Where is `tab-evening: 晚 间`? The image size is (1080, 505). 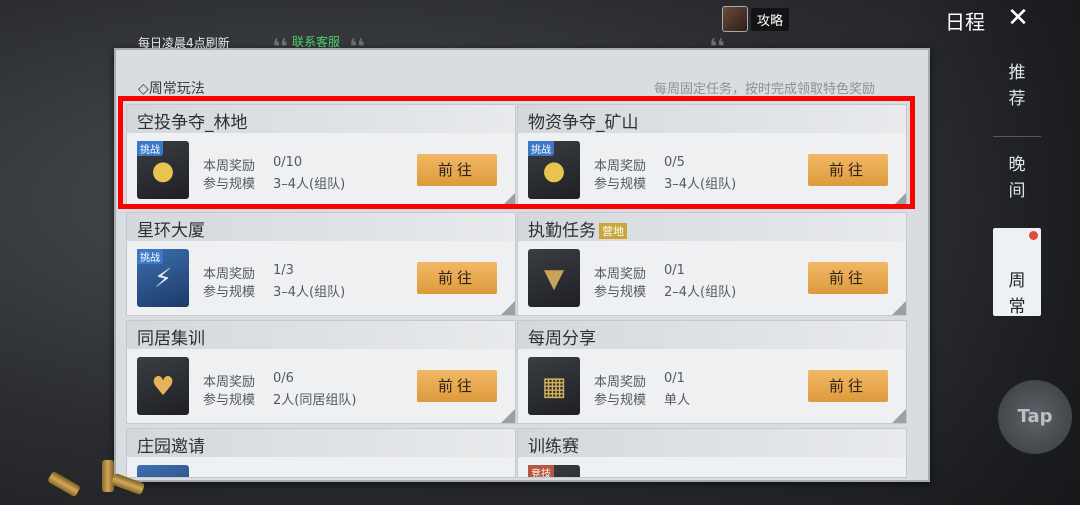 tab-evening: 晚 间 is located at coordinates (1017, 182).